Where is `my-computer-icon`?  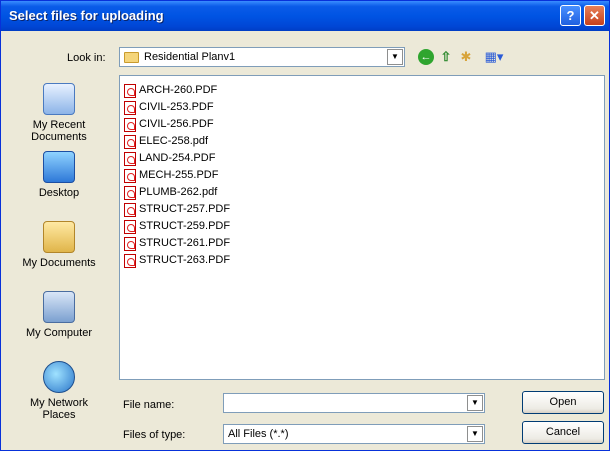
my-computer-icon is located at coordinates (59, 307).